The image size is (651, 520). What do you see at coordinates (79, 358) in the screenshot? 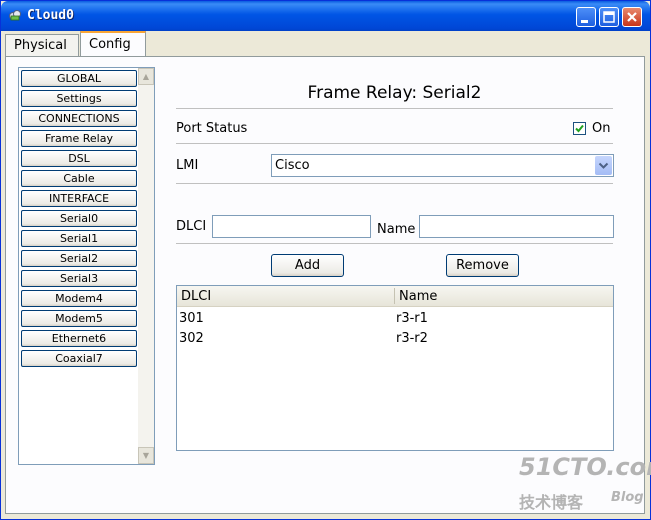
I see `sidebar-item-coaxial7: Coaxial7` at bounding box center [79, 358].